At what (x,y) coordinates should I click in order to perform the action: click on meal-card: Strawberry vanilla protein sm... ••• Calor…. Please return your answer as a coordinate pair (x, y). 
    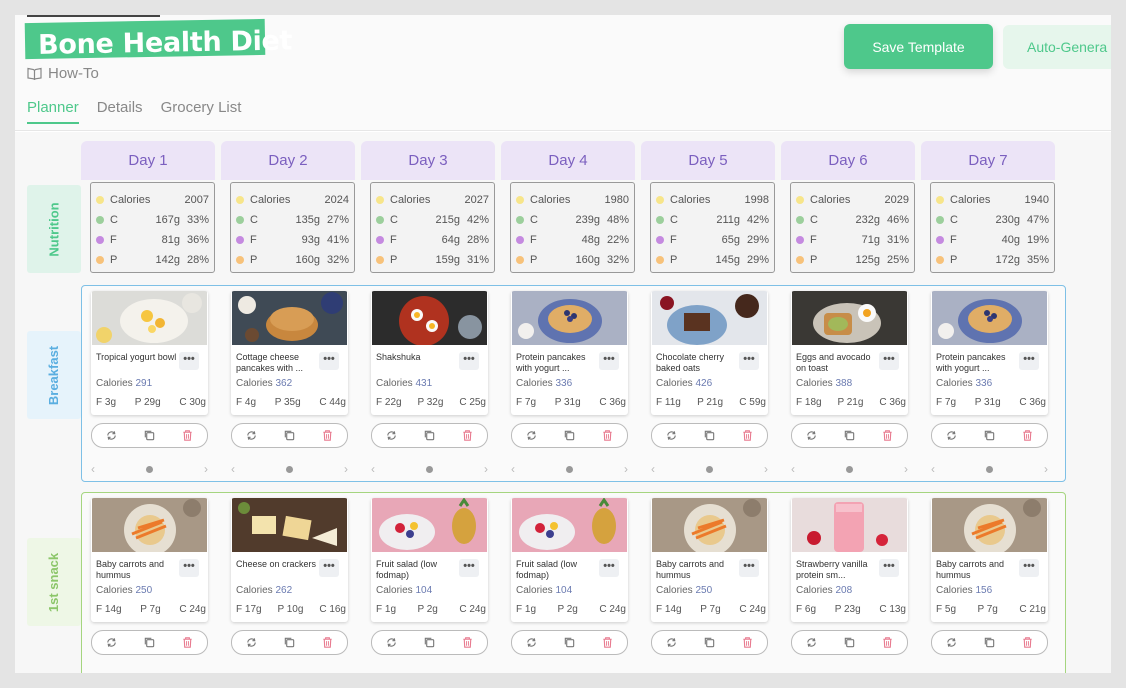
    Looking at the image, I should click on (849, 560).